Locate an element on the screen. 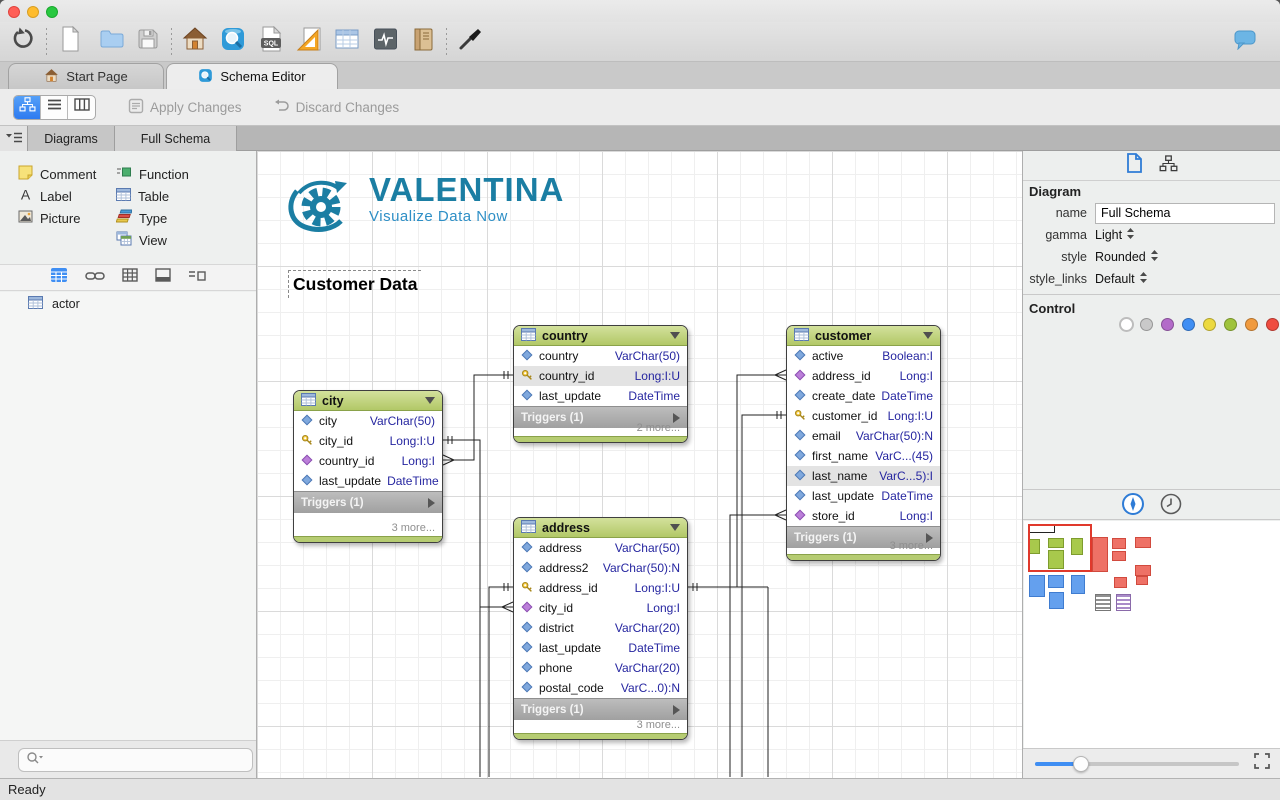  diagram-design-button is located at coordinates (309, 42).